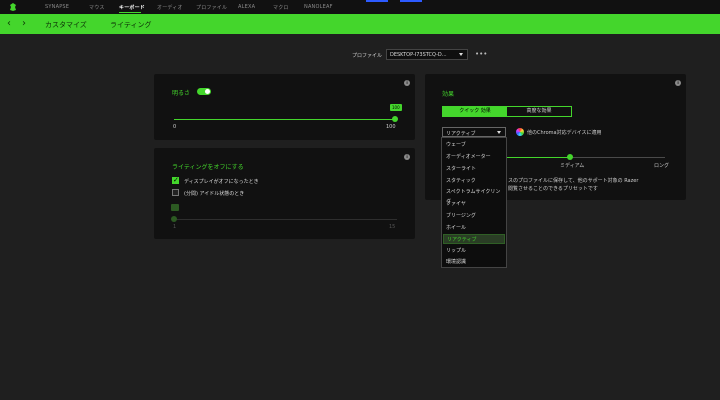 The height and width of the screenshot is (400, 720). I want to click on idle-checkbox, so click(175, 192).